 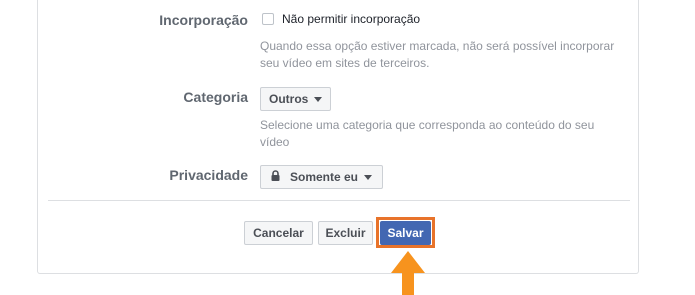 I want to click on embed-checkbox-row: Não permitir incorporação, so click(x=341, y=19).